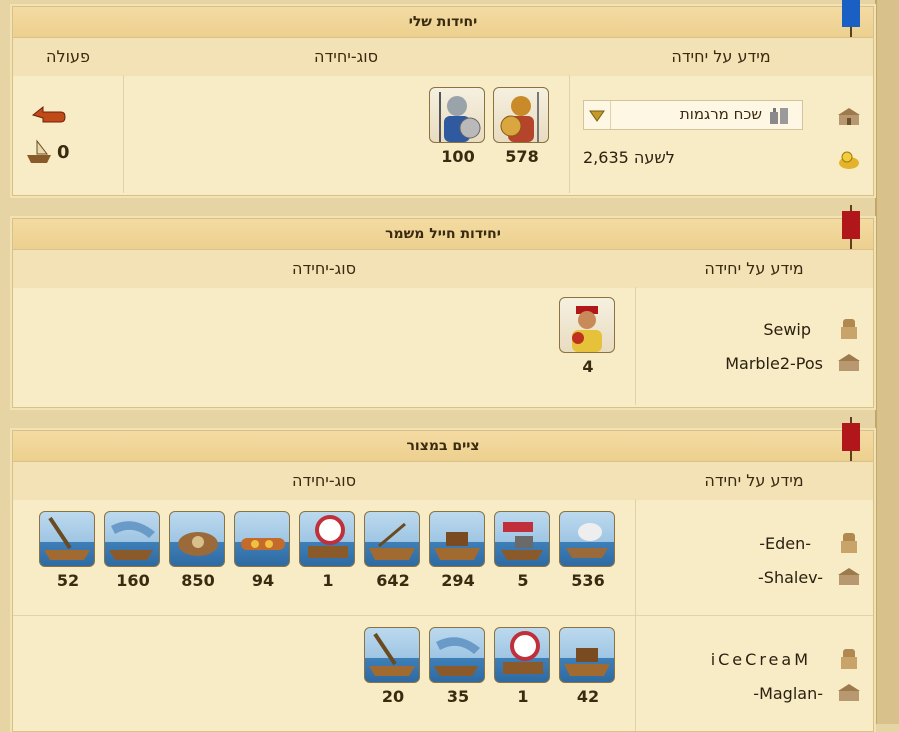  Describe the element at coordinates (587, 325) in the screenshot. I see `slinger-icon` at that location.